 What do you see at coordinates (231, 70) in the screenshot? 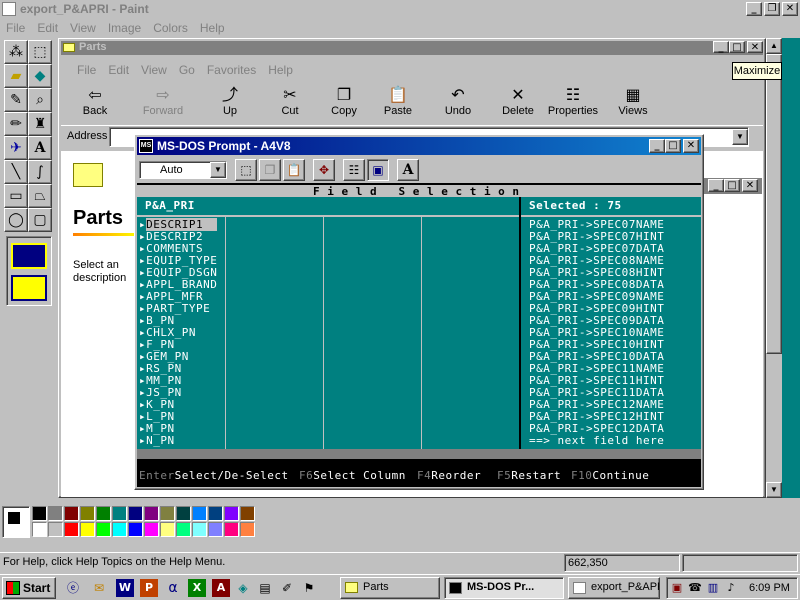
I see `explorer-menu-favorites: Favorites` at bounding box center [231, 70].